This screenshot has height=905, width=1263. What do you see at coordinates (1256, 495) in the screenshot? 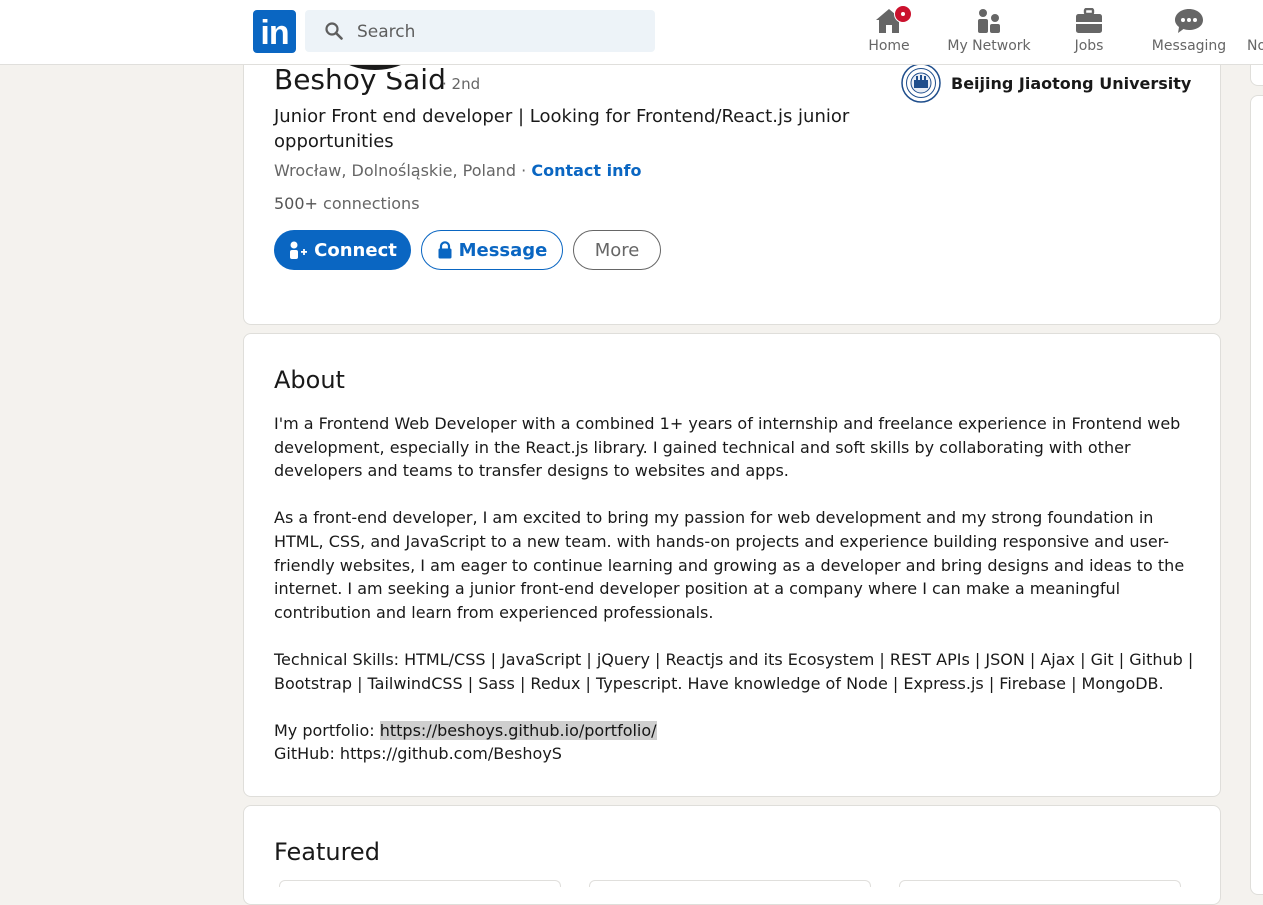
I see `right-rail-card` at bounding box center [1256, 495].